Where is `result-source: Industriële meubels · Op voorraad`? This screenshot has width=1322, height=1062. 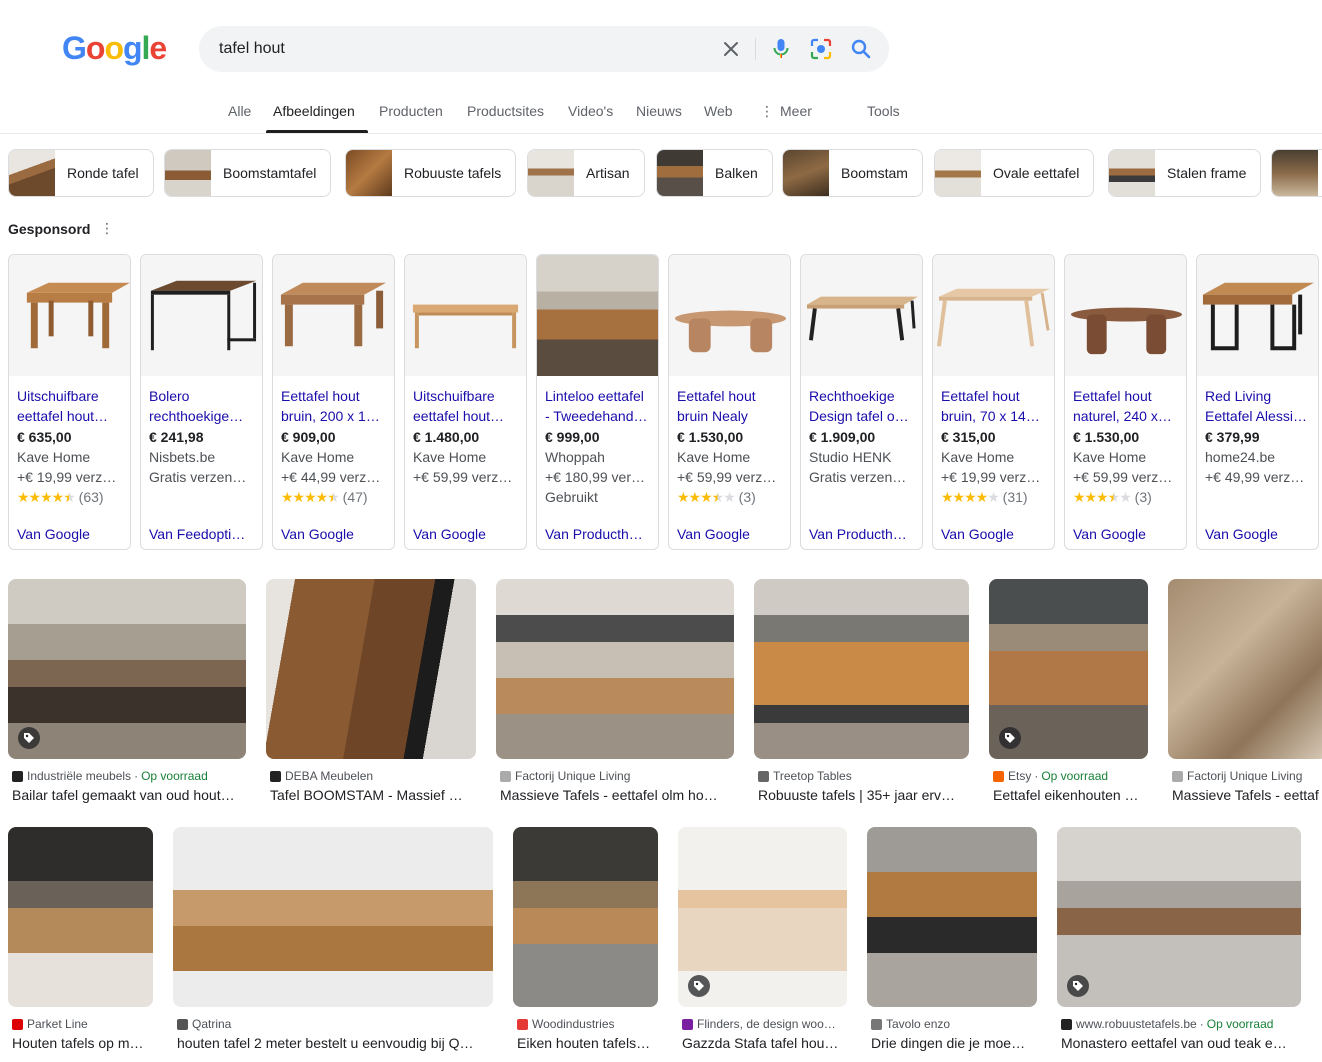
result-source: Industriële meubels · Op voorraad is located at coordinates (128, 776).